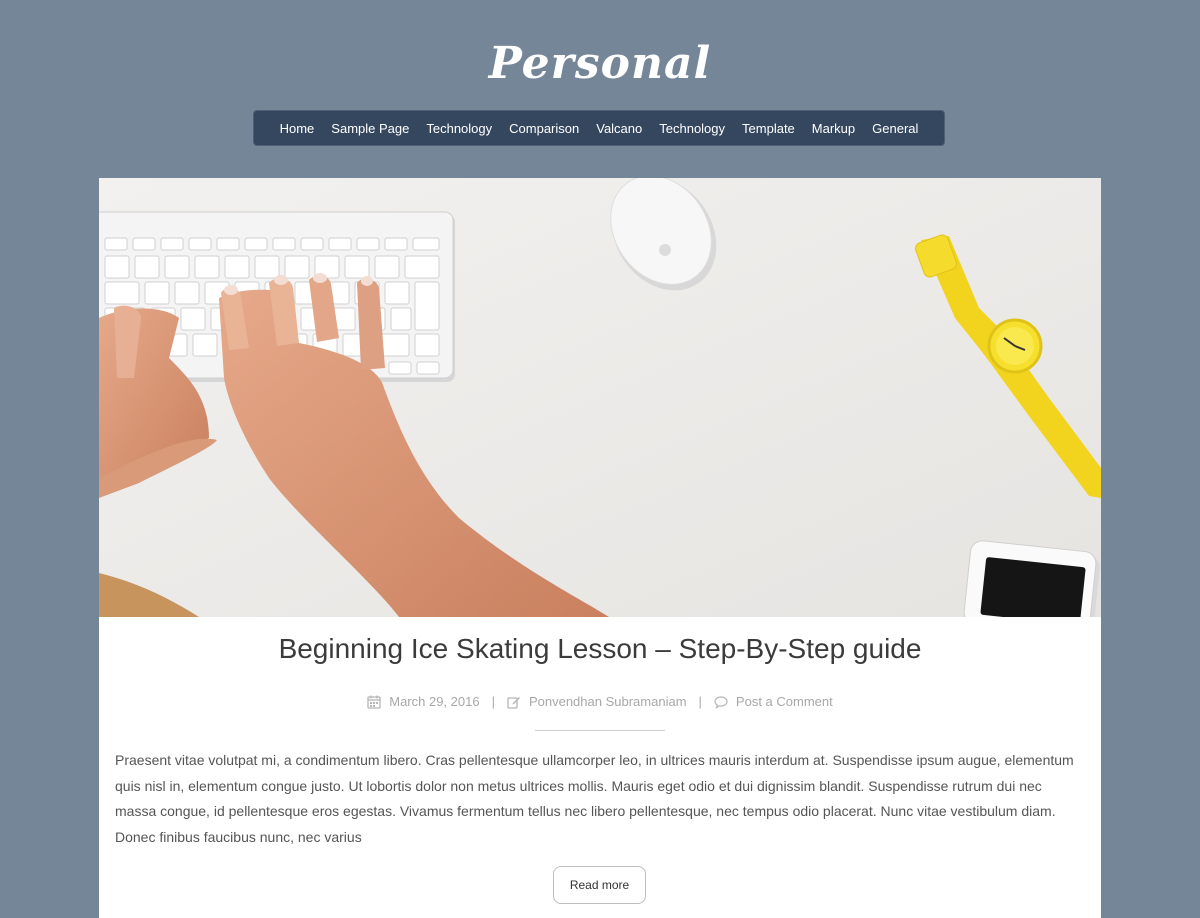  What do you see at coordinates (544, 128) in the screenshot?
I see `nav-item-comparison: Comparison` at bounding box center [544, 128].